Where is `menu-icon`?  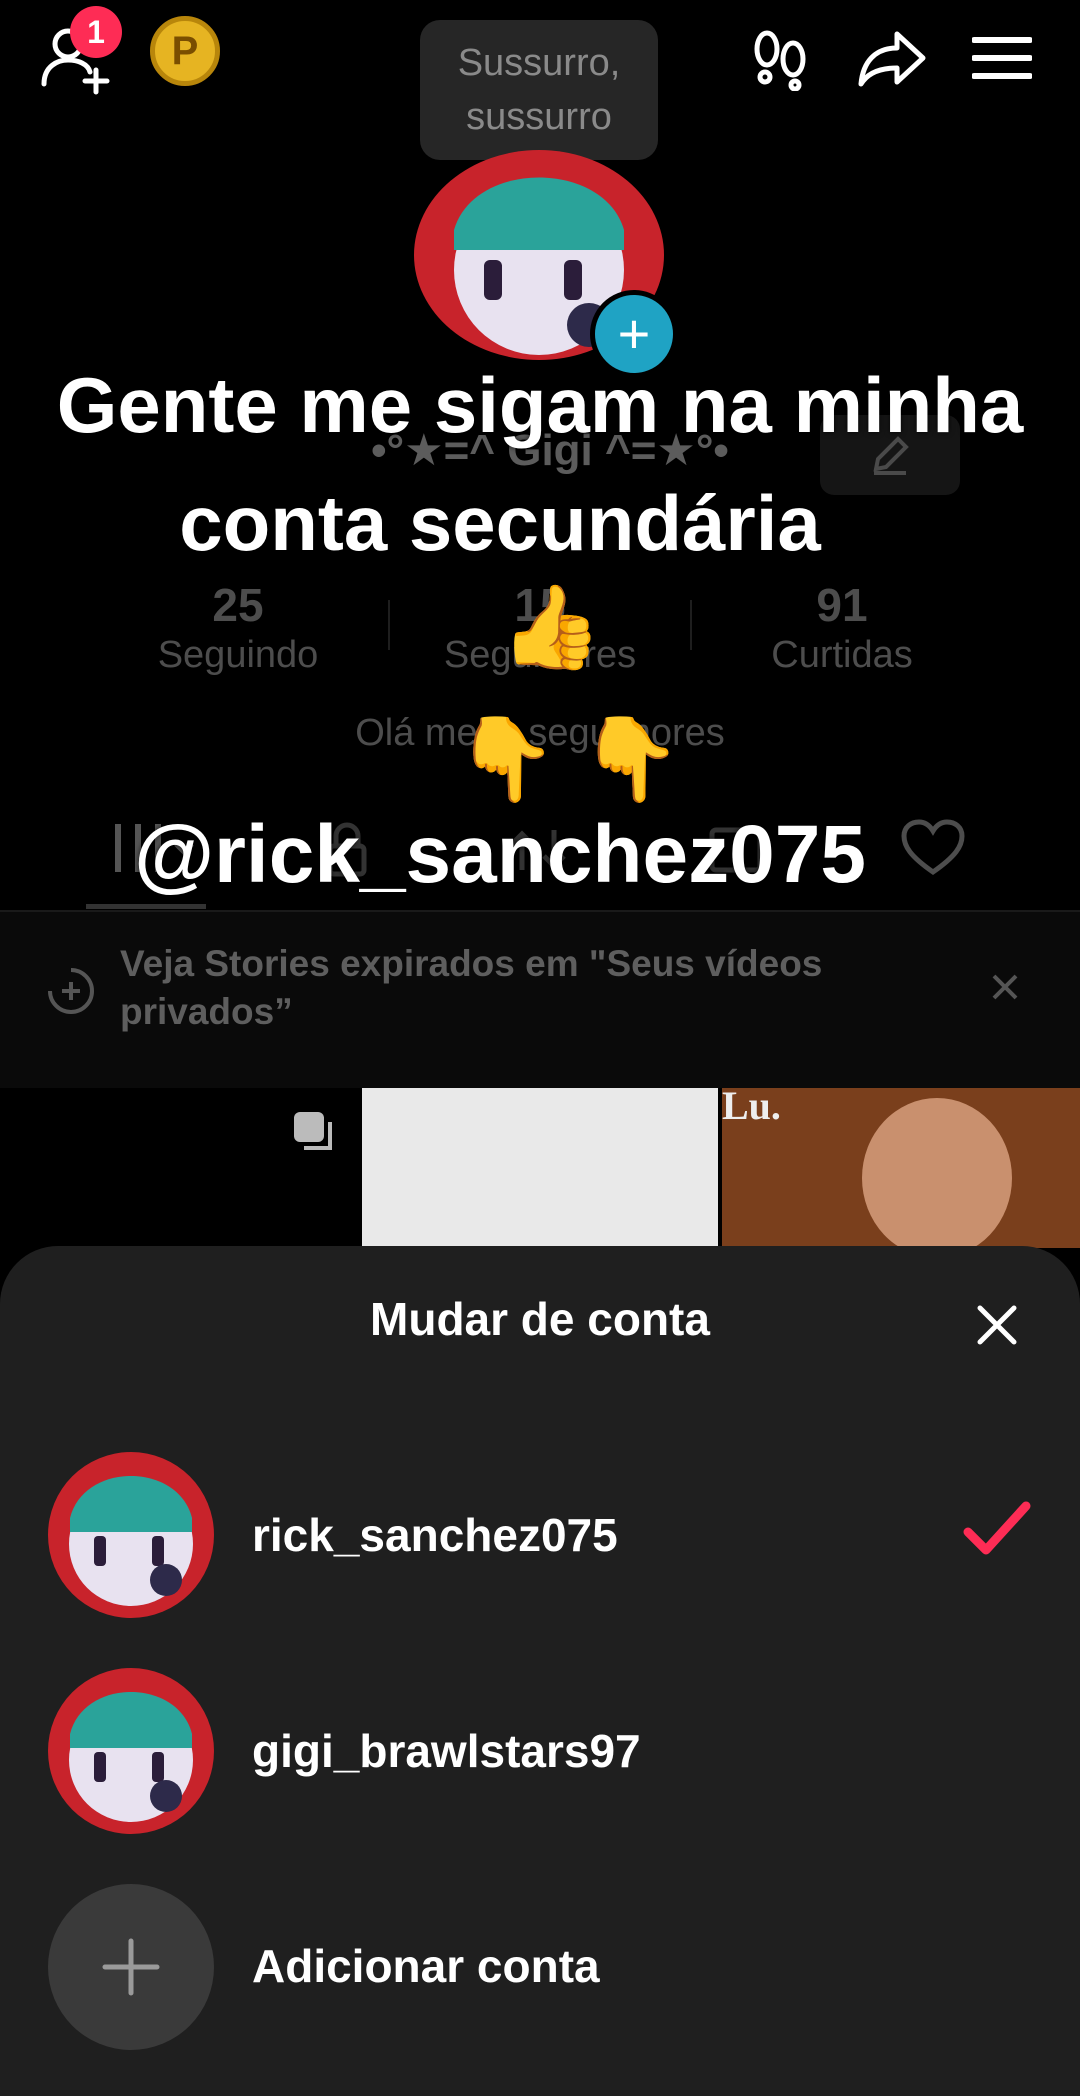 menu-icon is located at coordinates (1002, 58).